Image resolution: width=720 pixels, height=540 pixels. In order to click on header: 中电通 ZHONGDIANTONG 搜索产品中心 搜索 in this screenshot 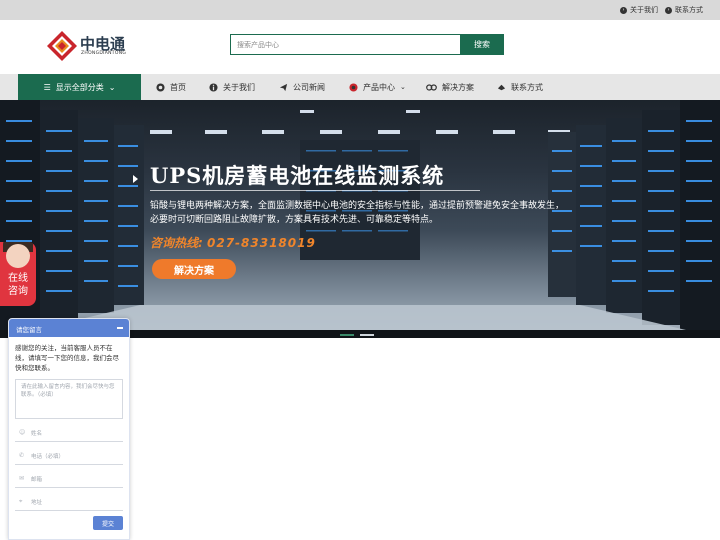, I will do `click(360, 47)`.